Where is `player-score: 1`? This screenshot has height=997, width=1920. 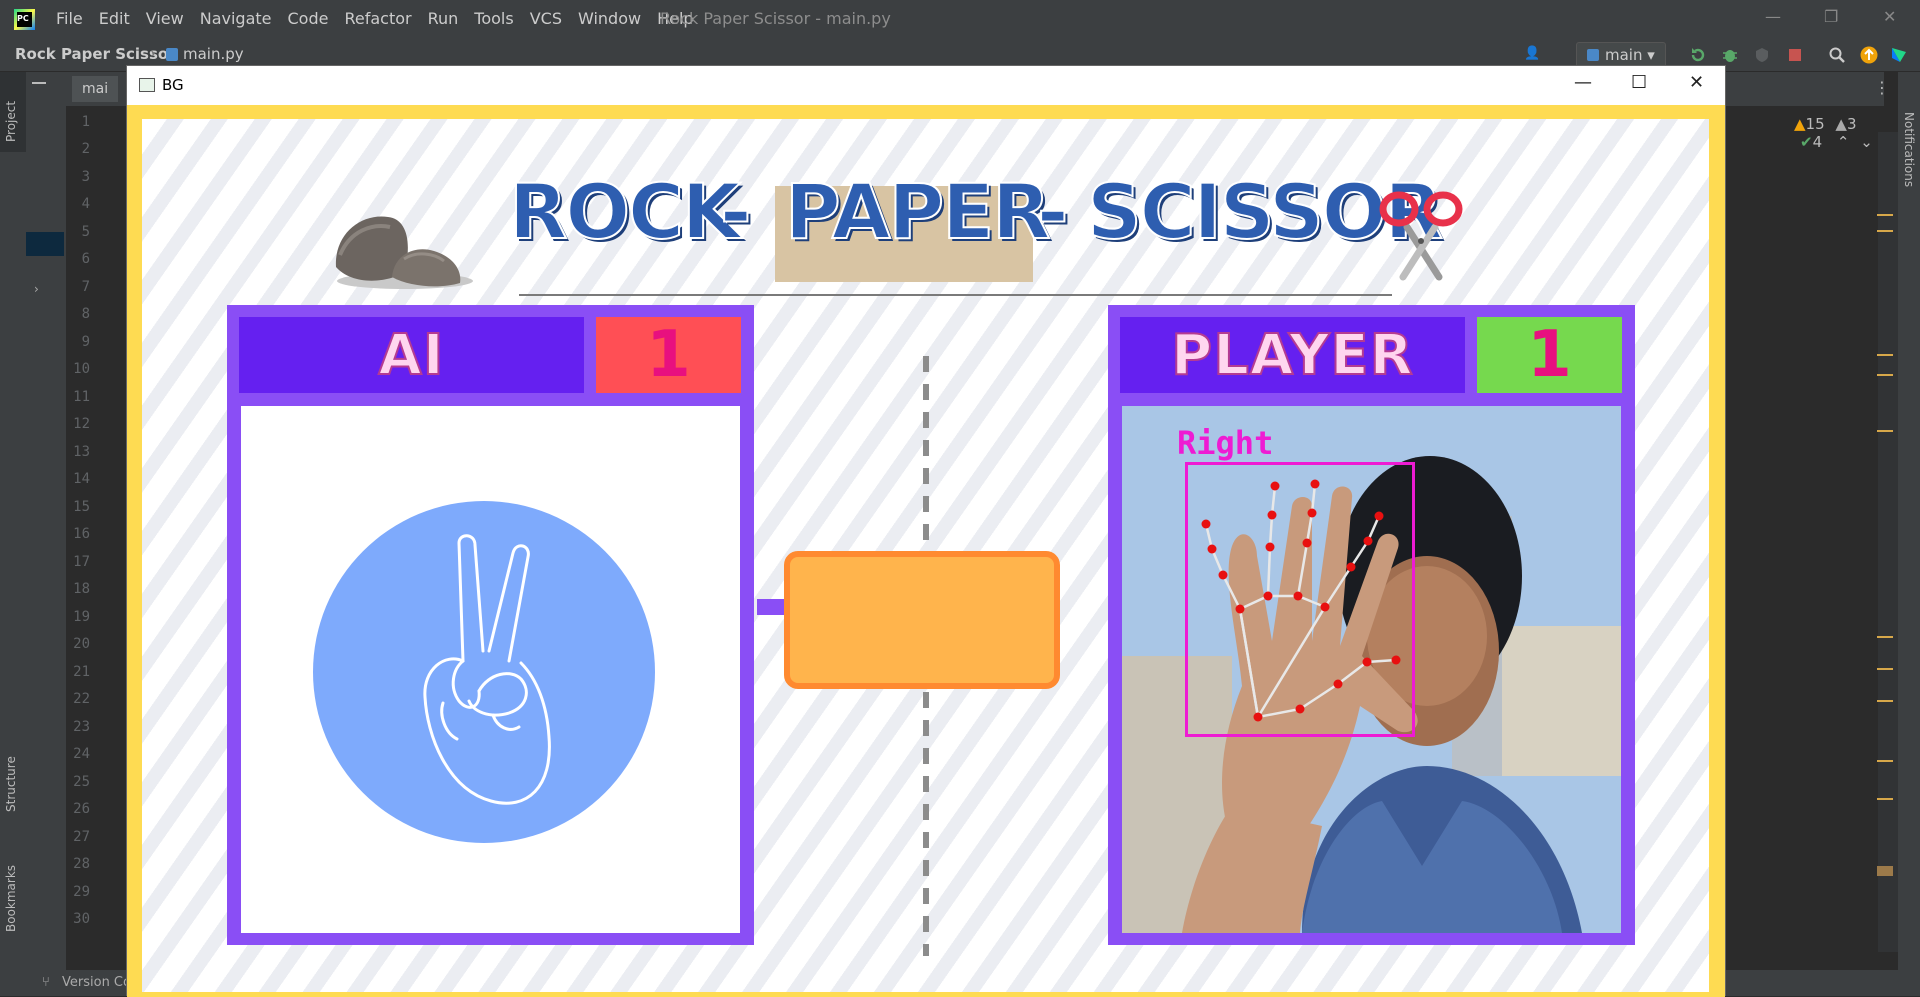
player-score: 1 is located at coordinates (1549, 355).